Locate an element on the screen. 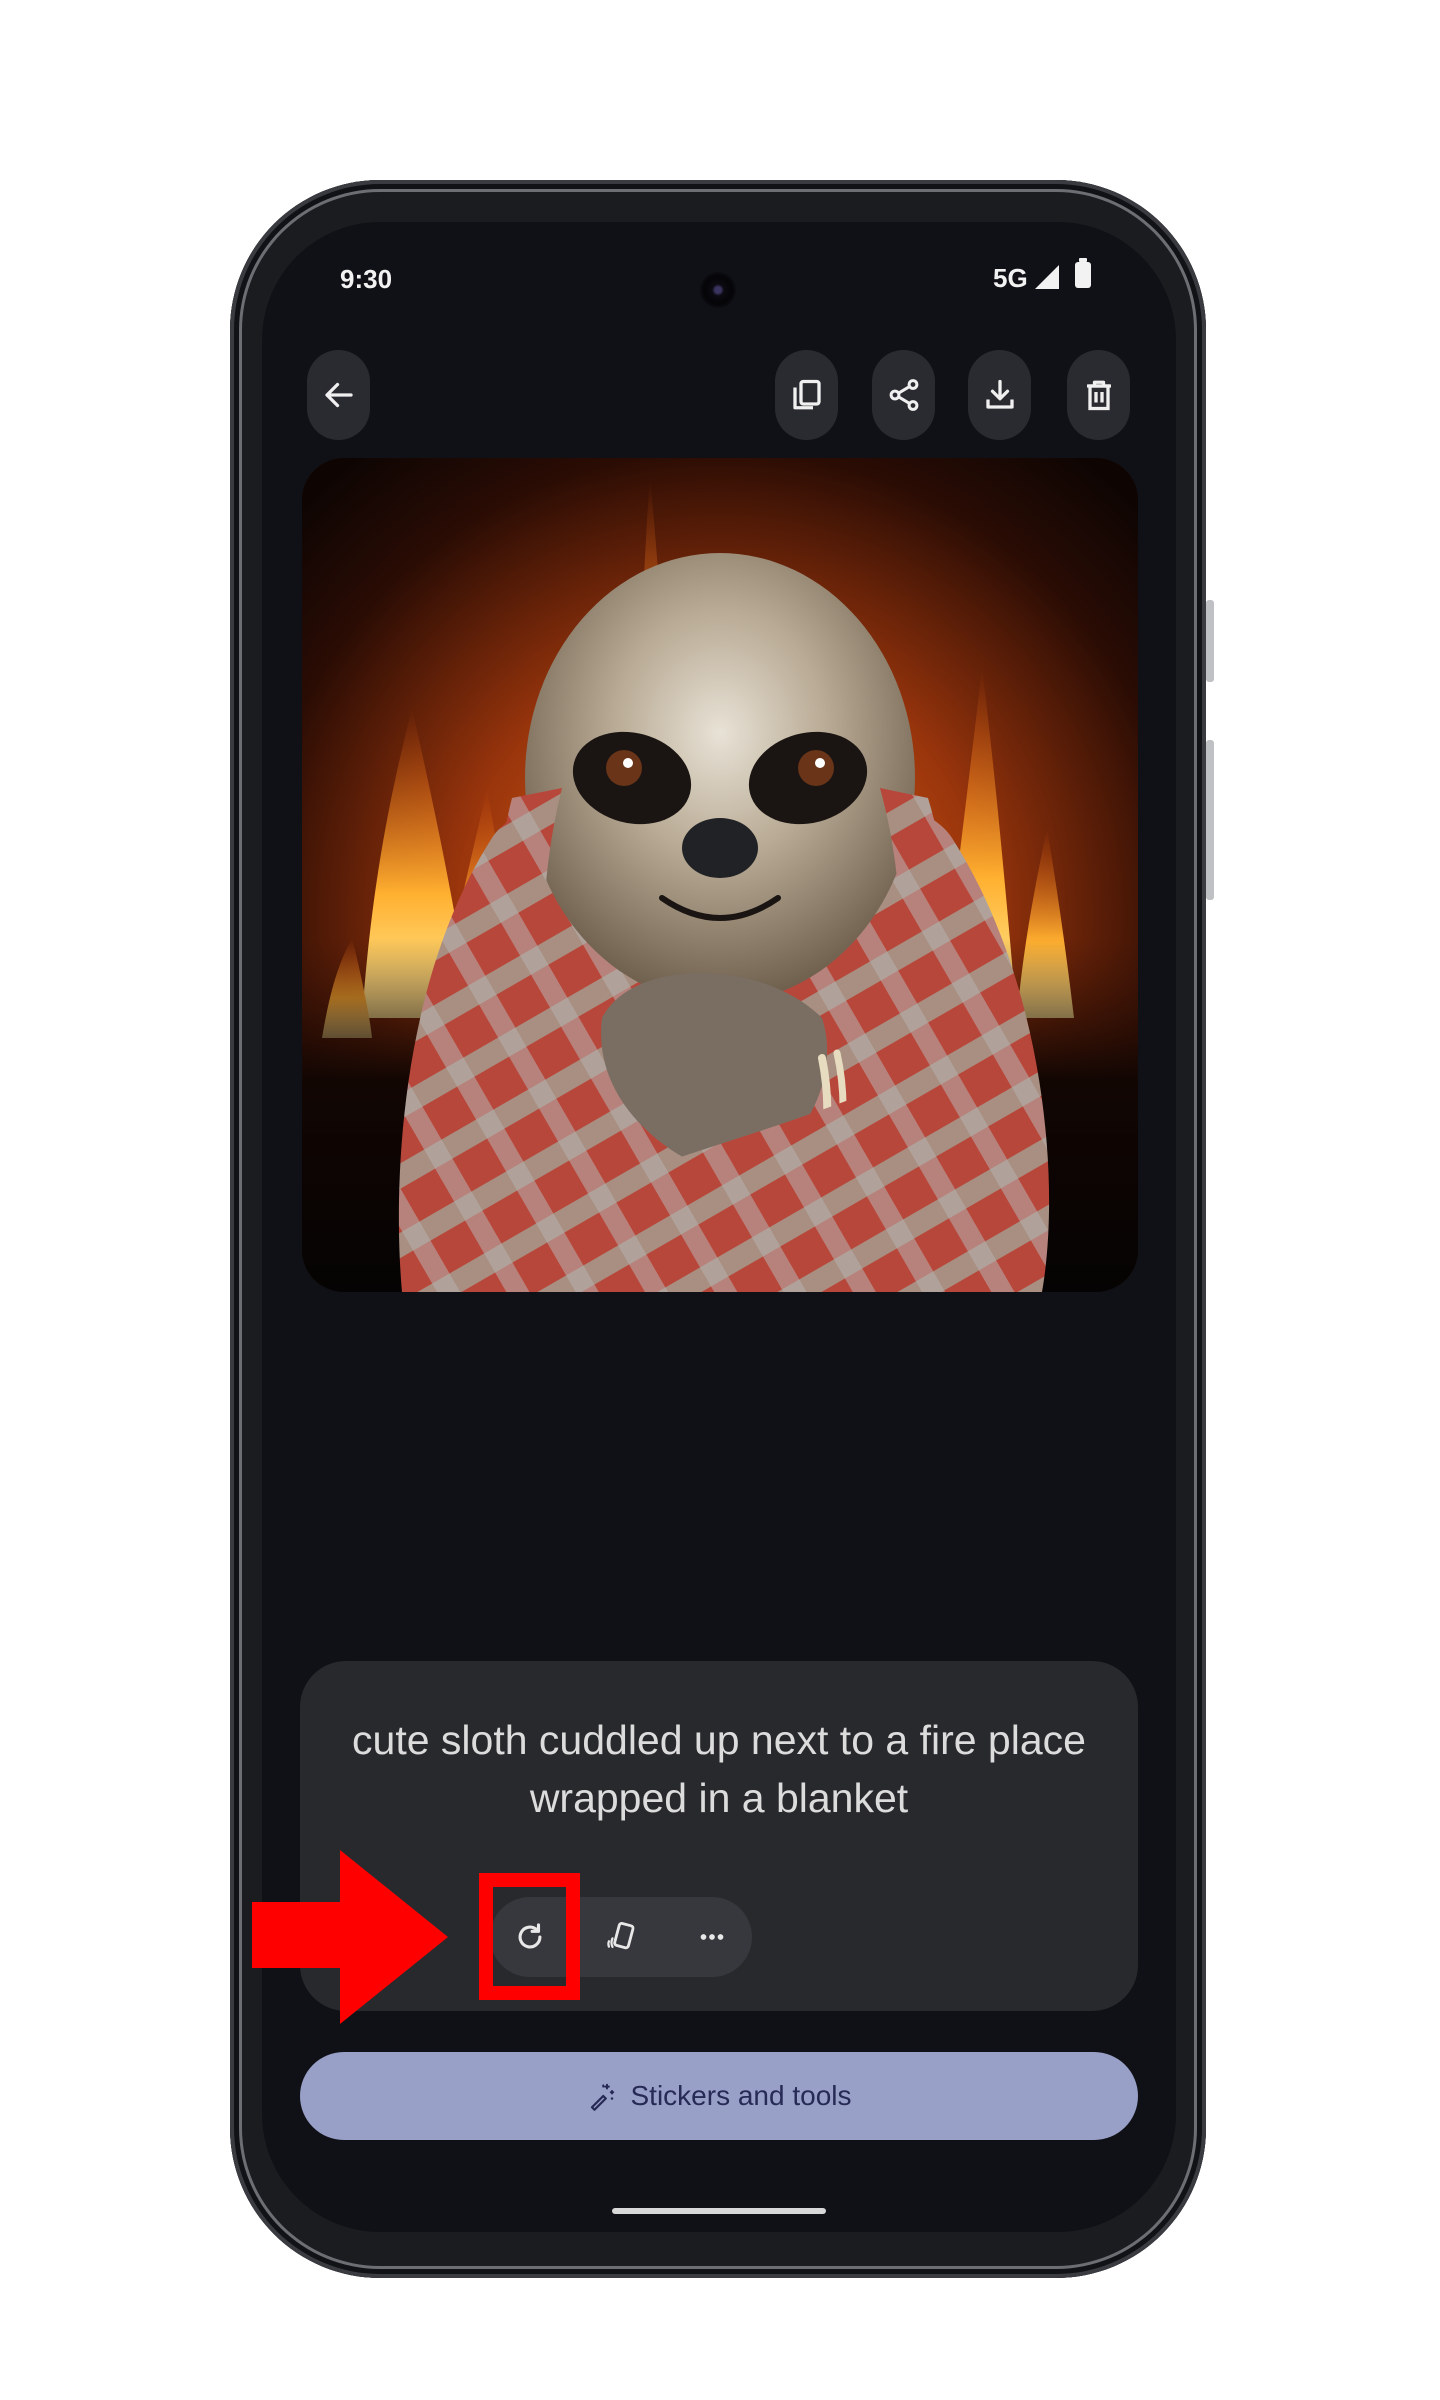 The height and width of the screenshot is (2400, 1440). more-button is located at coordinates (712, 1937).